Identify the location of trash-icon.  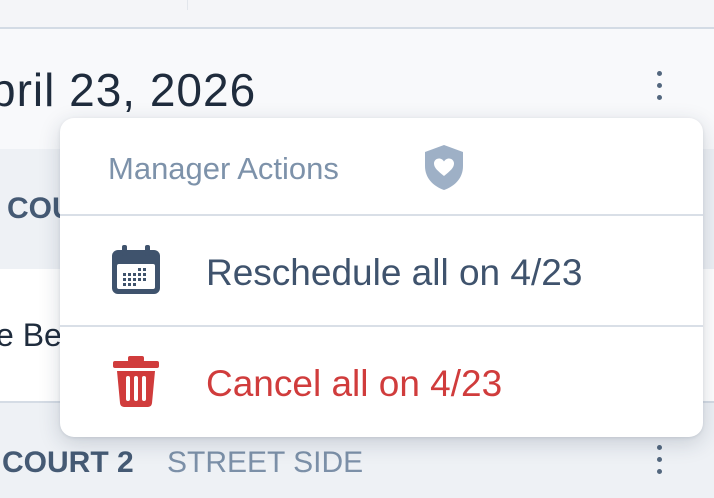
(136, 381).